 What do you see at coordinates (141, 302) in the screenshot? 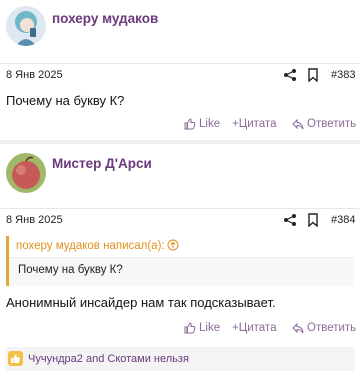
I see `post-body: Анонимный инсайдер нам так подсказывает.` at bounding box center [141, 302].